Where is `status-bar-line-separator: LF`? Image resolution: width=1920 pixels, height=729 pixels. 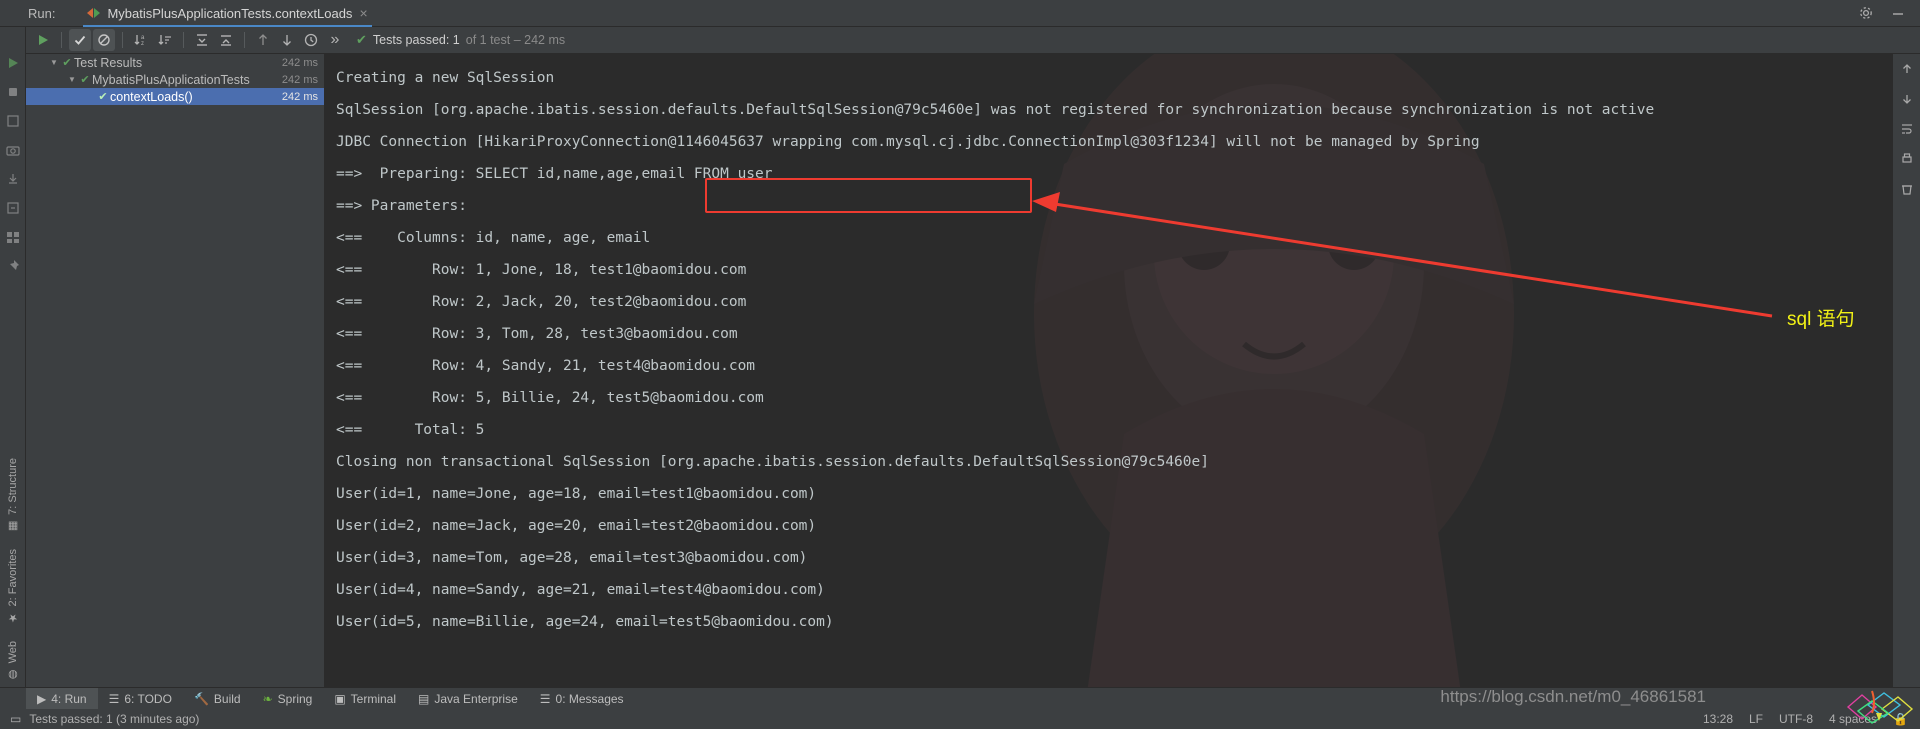 status-bar-line-separator: LF is located at coordinates (1756, 719).